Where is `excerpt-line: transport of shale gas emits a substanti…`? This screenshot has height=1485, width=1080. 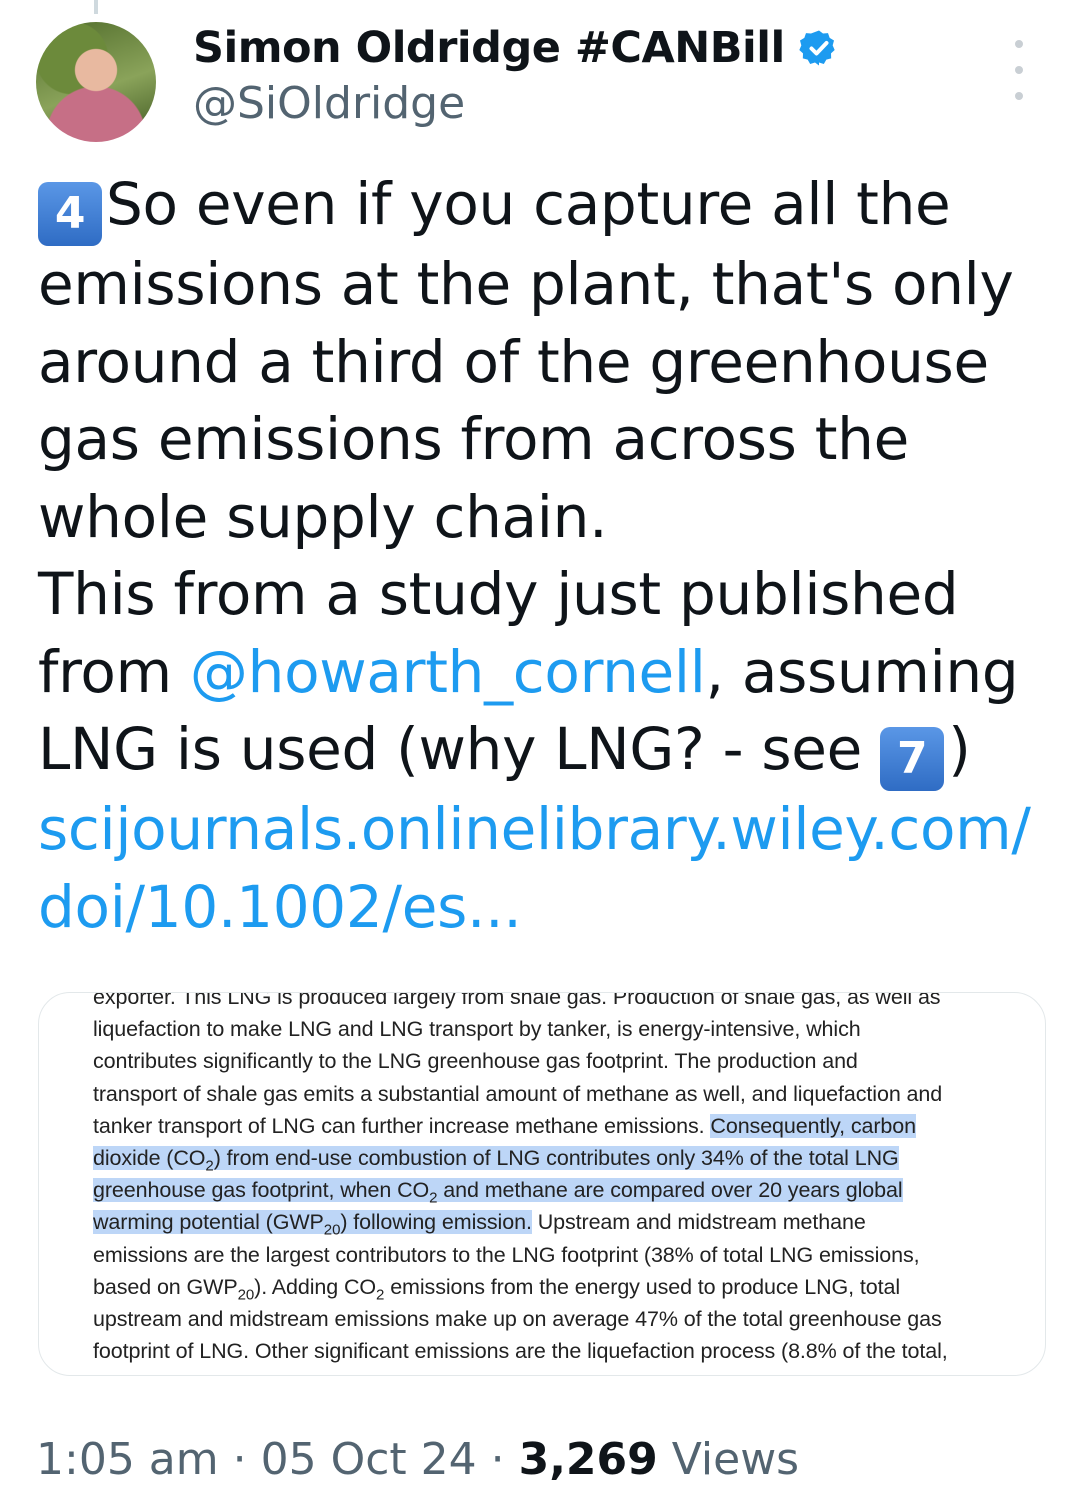 excerpt-line: transport of shale gas emits a substanti… is located at coordinates (518, 1093).